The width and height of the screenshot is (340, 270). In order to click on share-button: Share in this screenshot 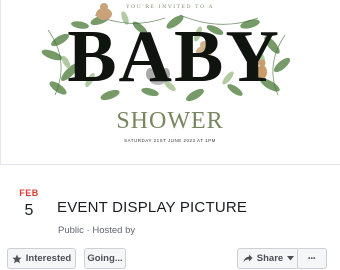, I will do `click(268, 258)`.